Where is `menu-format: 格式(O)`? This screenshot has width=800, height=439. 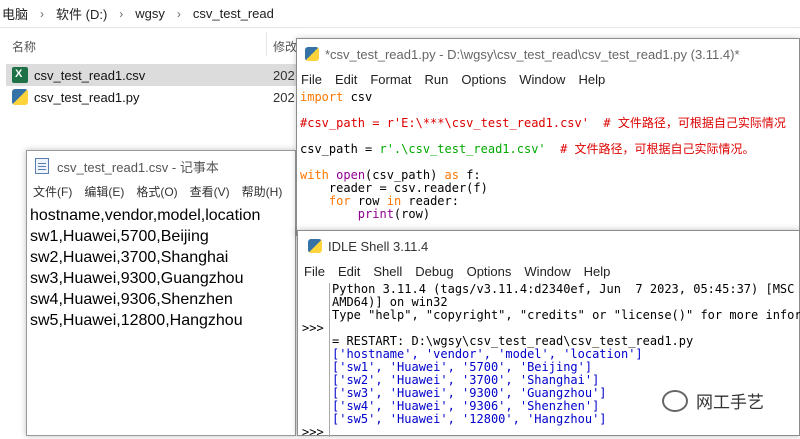
menu-format: 格式(O) is located at coordinates (156, 192).